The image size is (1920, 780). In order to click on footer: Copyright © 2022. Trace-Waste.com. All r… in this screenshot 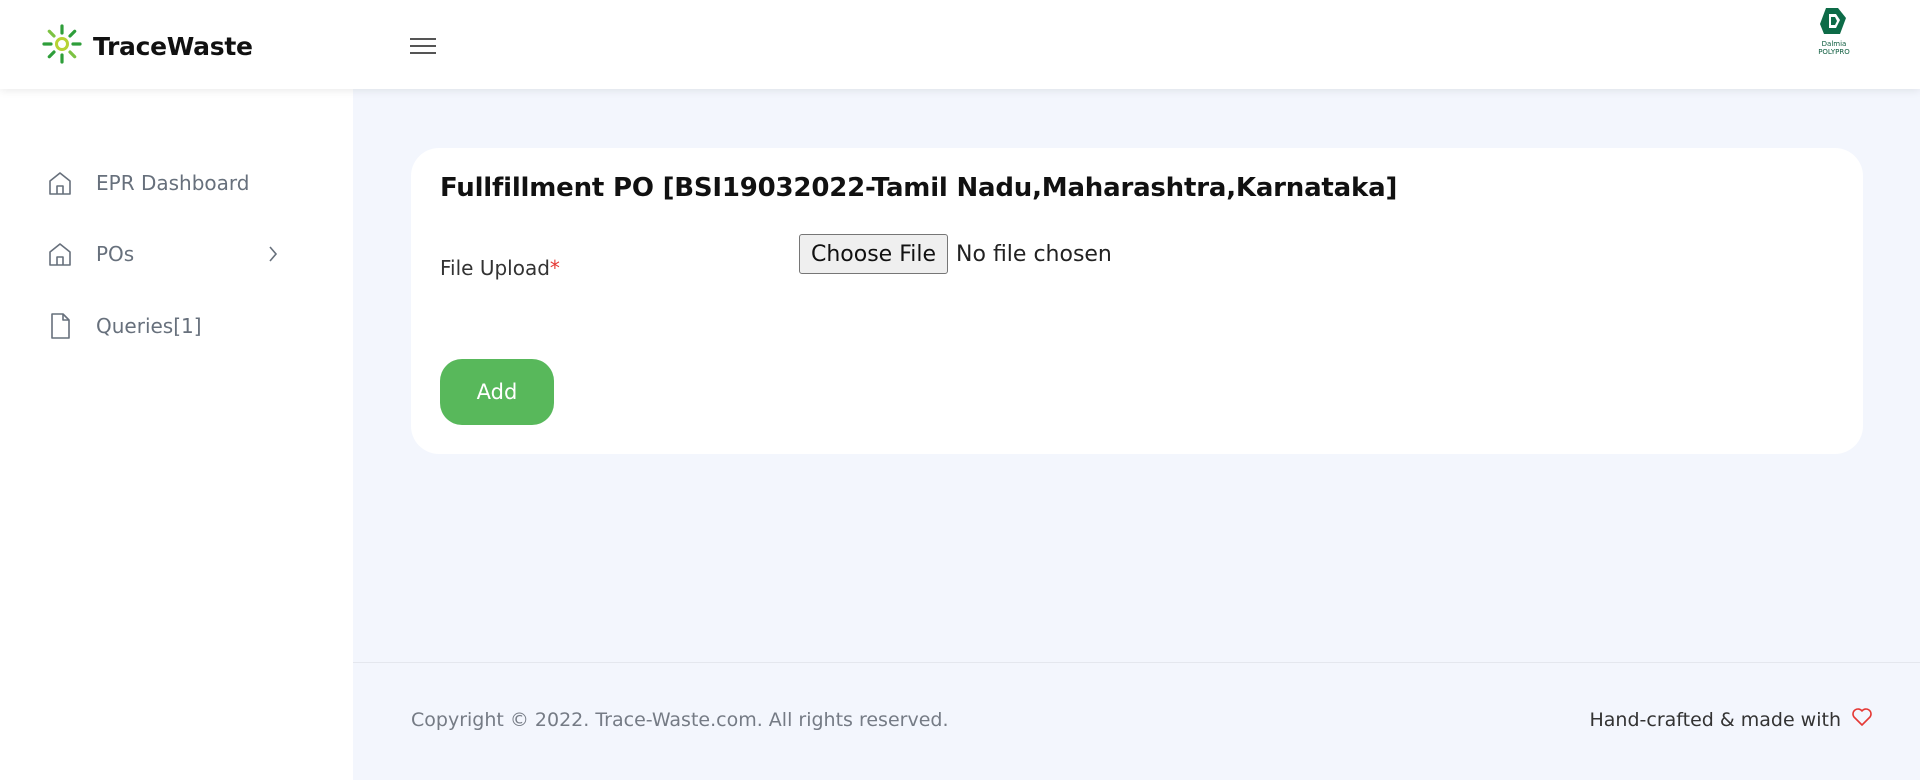, I will do `click(1136, 721)`.